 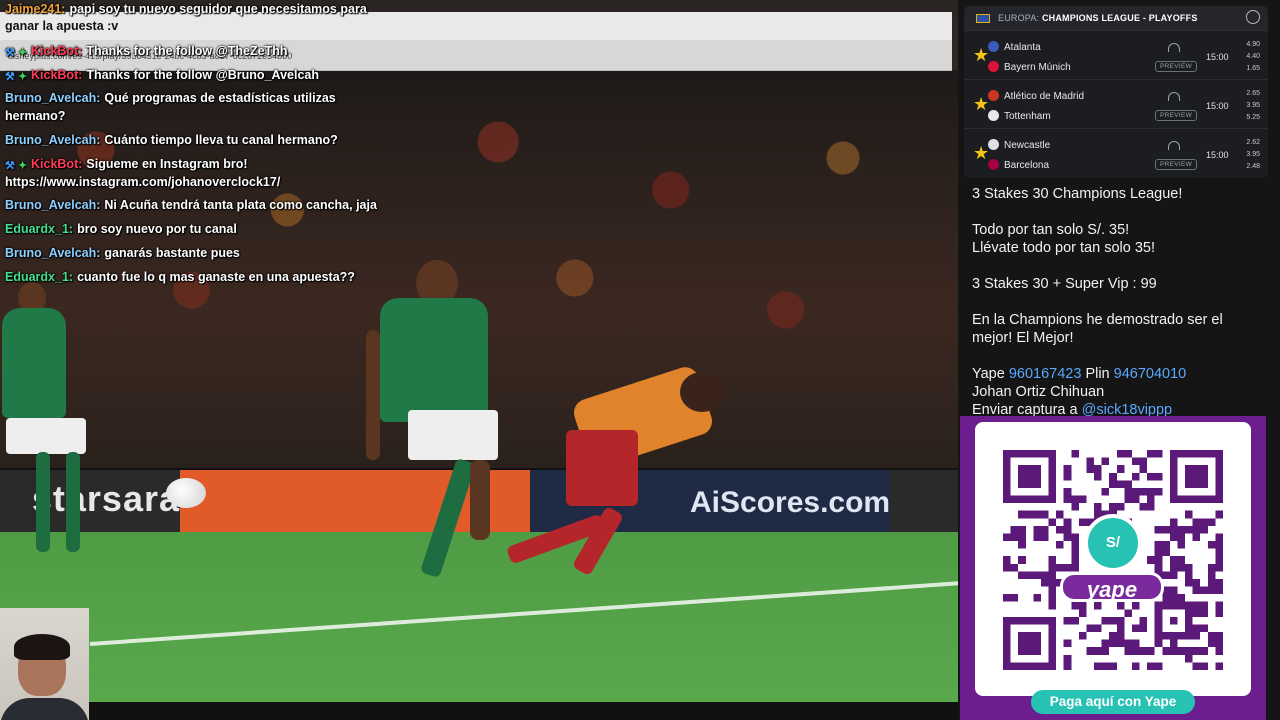 I want to click on matches-header: EUROPA: CHAMPIONS LEAGUE - PLAYOFFS, so click(x=1116, y=18).